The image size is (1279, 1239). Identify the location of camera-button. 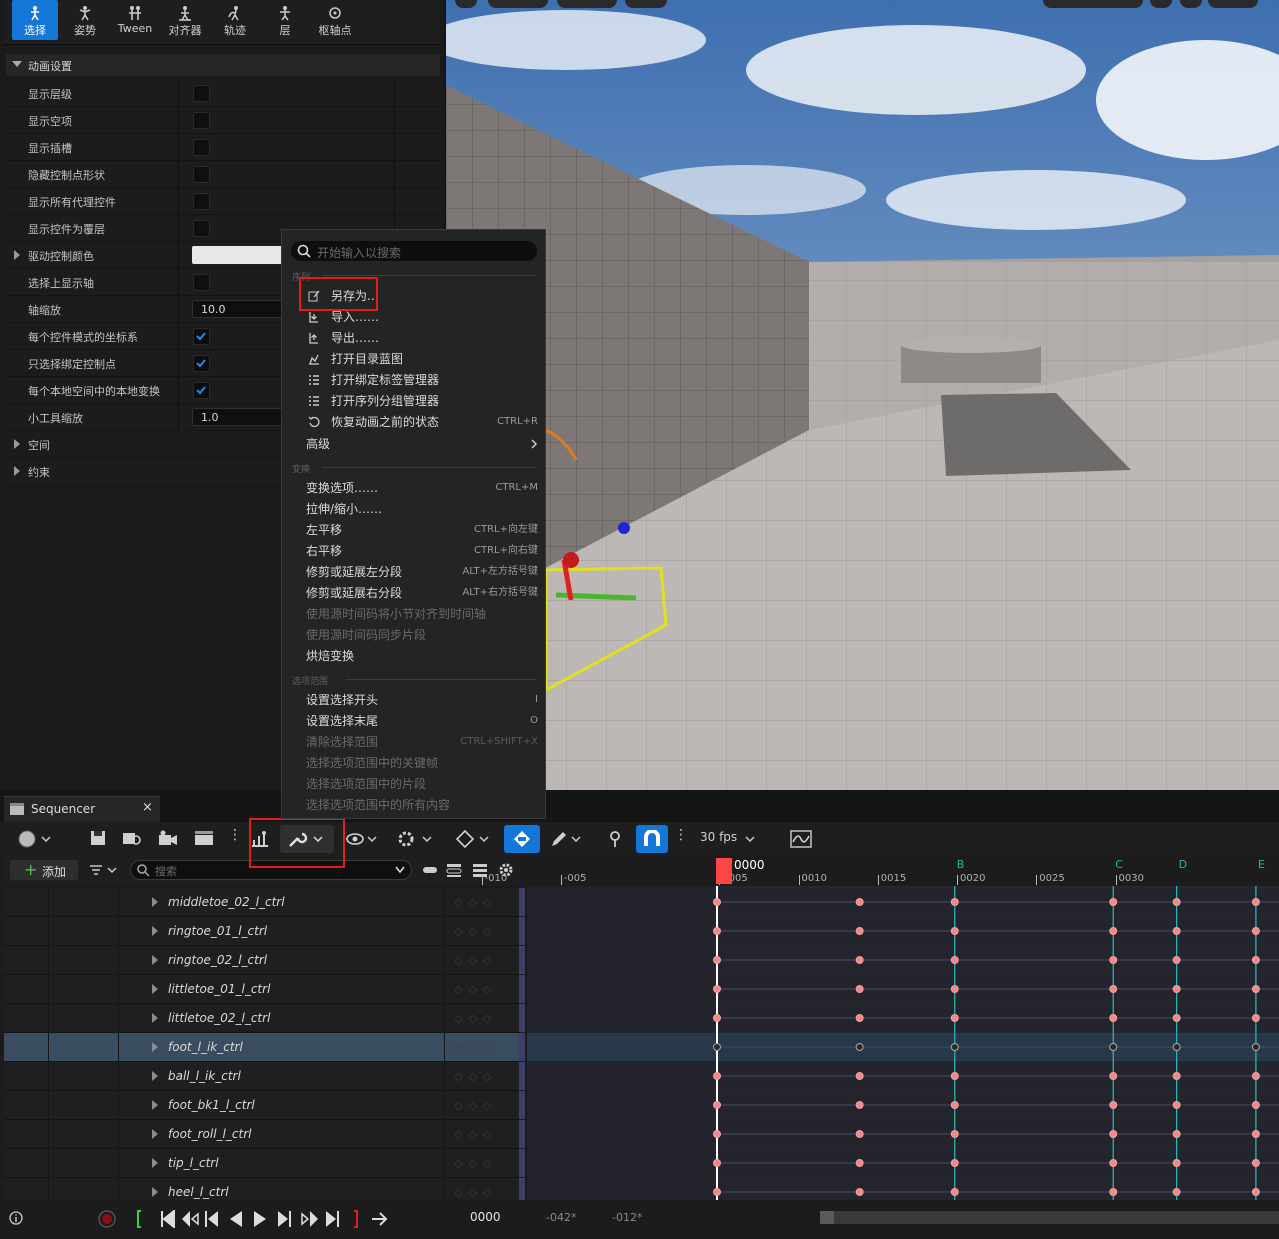
(168, 840).